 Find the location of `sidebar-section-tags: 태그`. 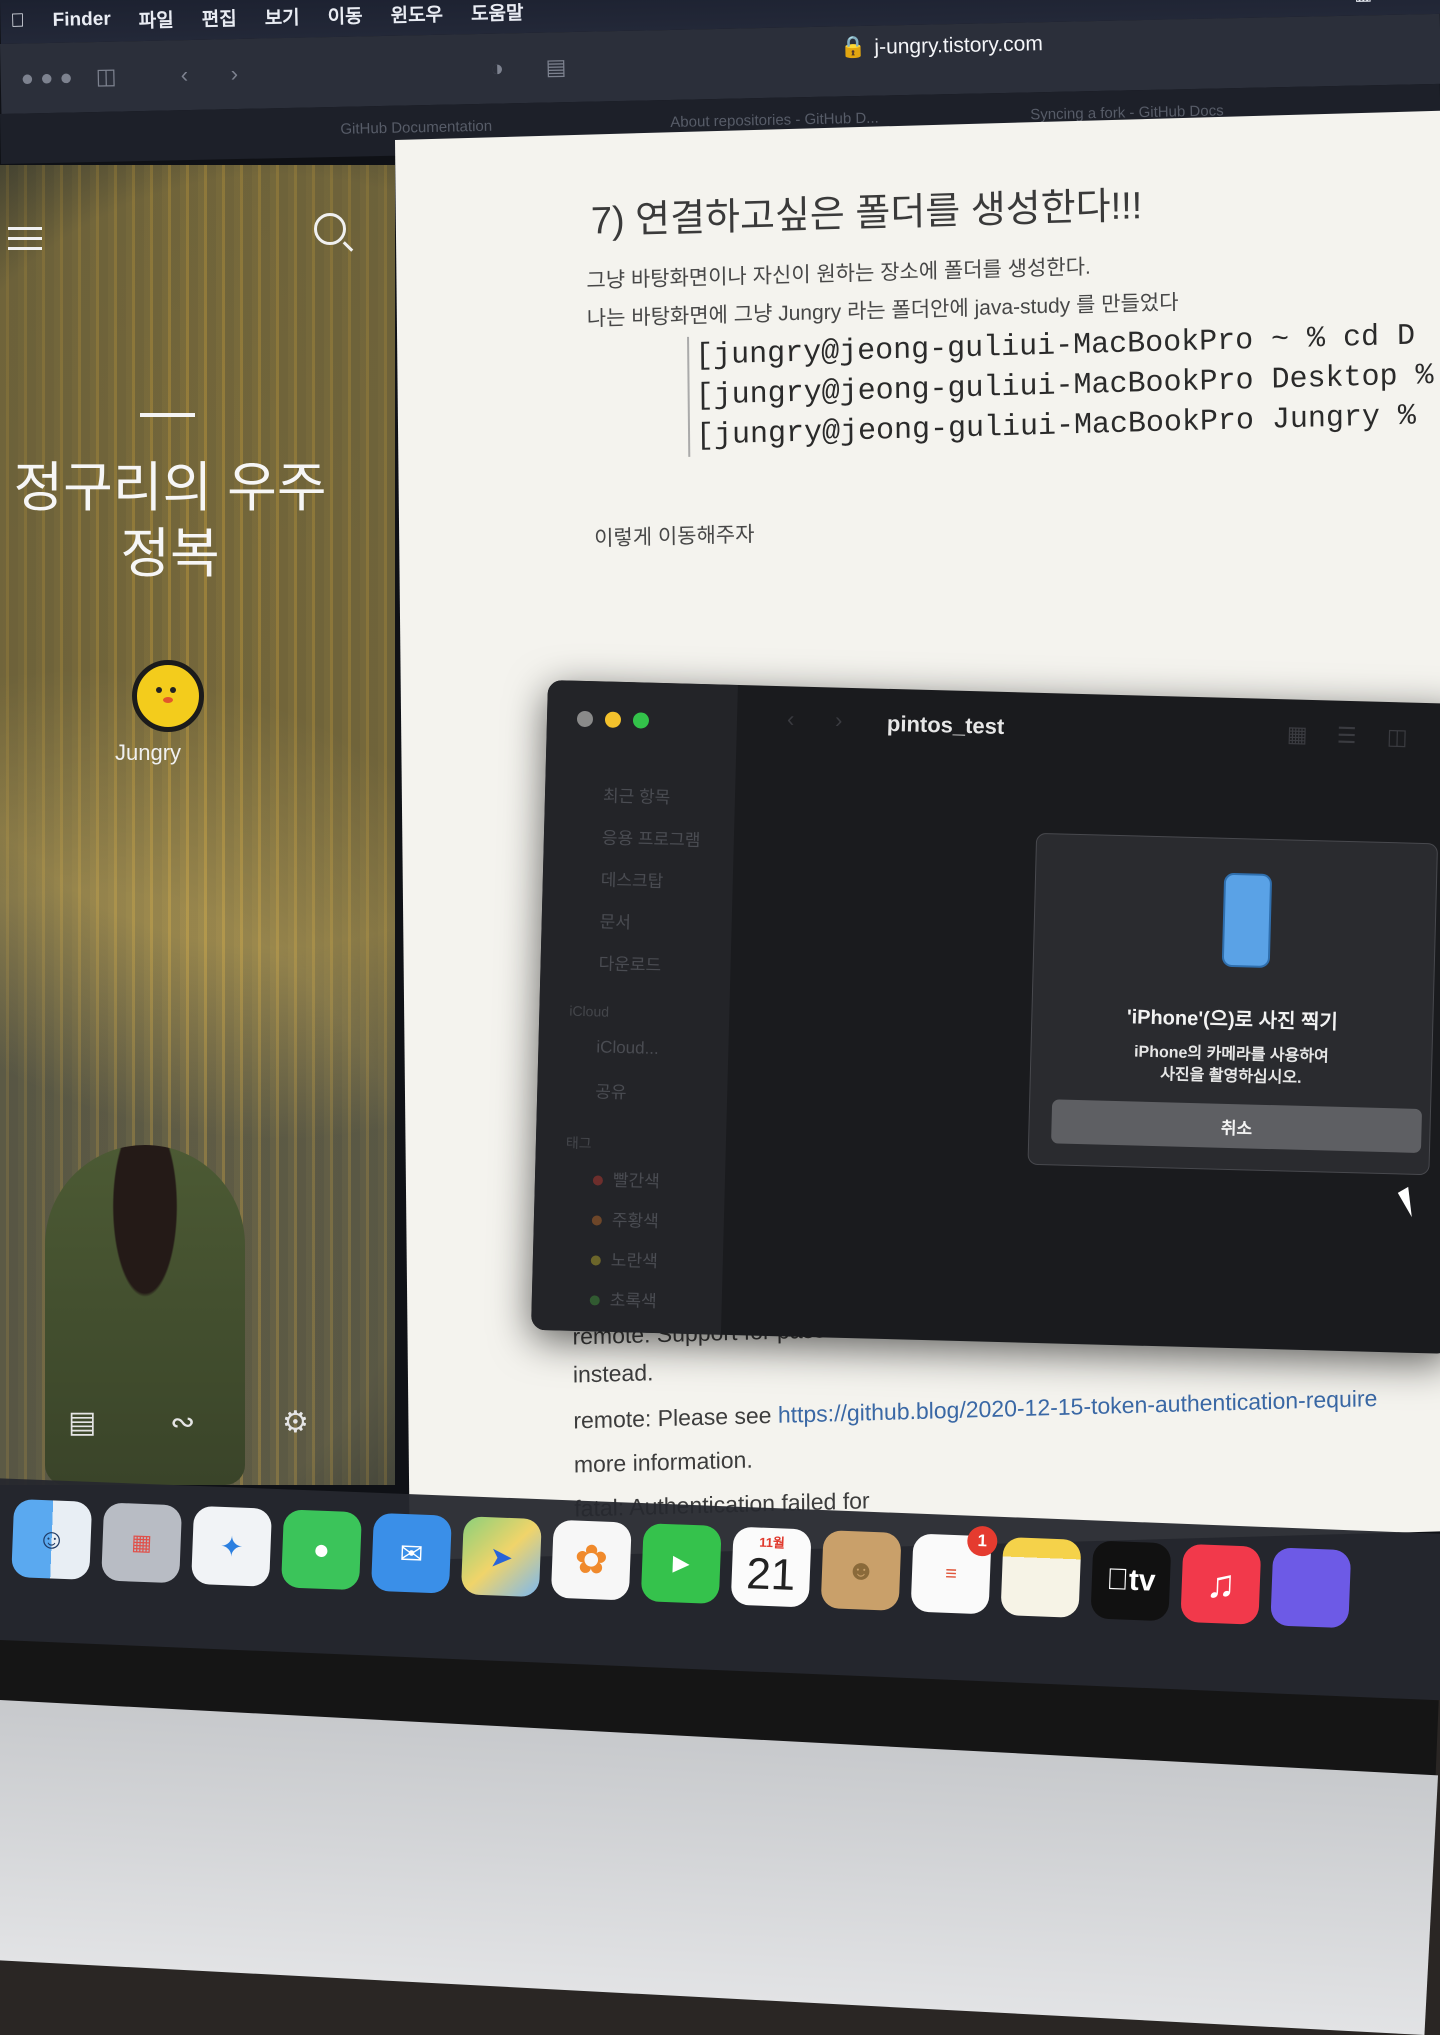

sidebar-section-tags: 태그 is located at coordinates (578, 1143).